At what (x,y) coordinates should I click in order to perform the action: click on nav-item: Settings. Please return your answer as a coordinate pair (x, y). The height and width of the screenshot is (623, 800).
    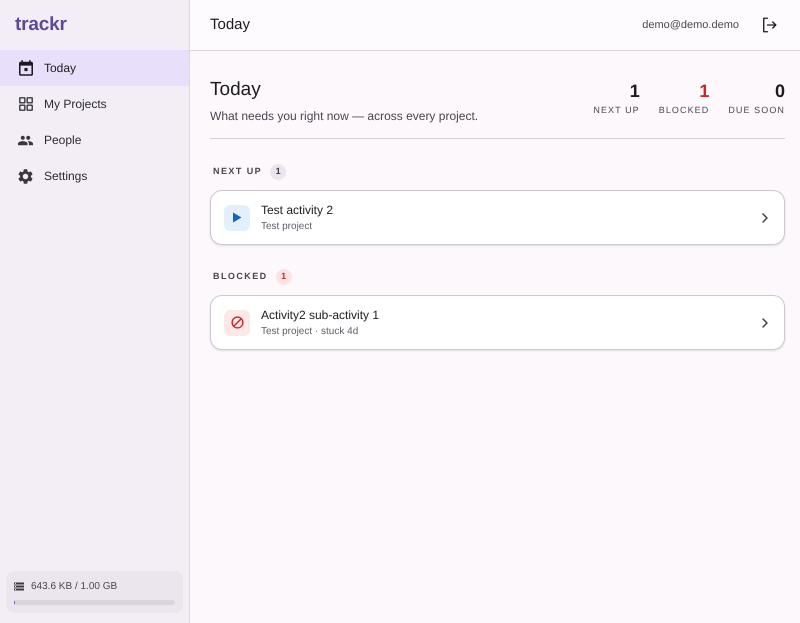
    Looking at the image, I should click on (94, 176).